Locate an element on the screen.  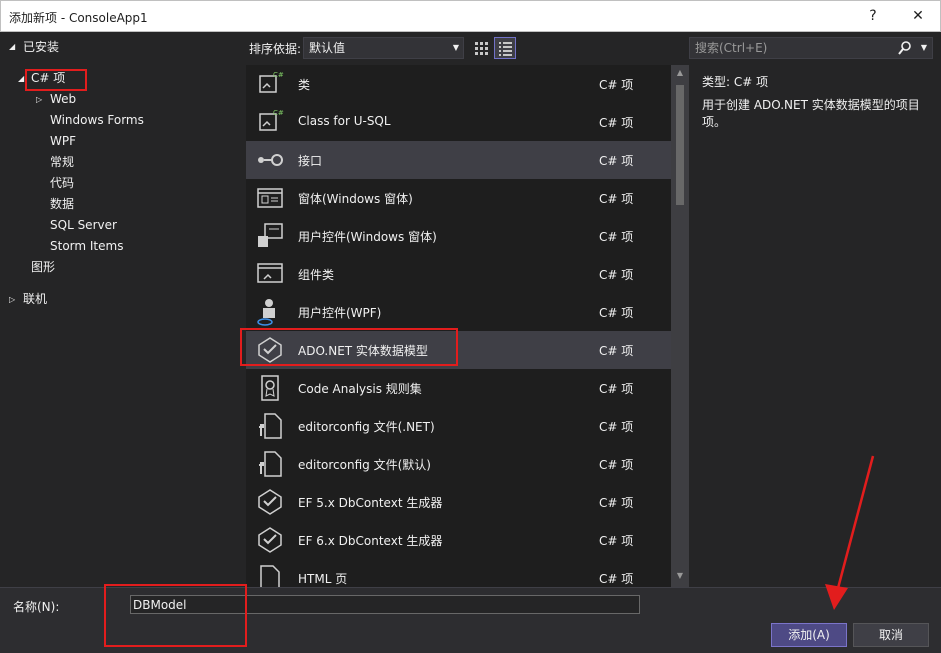
annotation-box-name is located at coordinates (175, 615).